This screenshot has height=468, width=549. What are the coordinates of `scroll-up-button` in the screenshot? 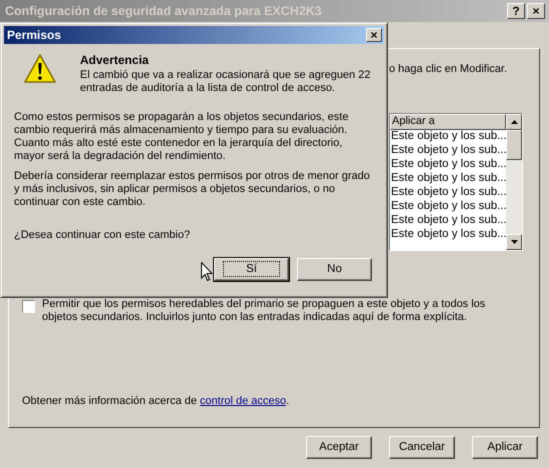 It's located at (514, 122).